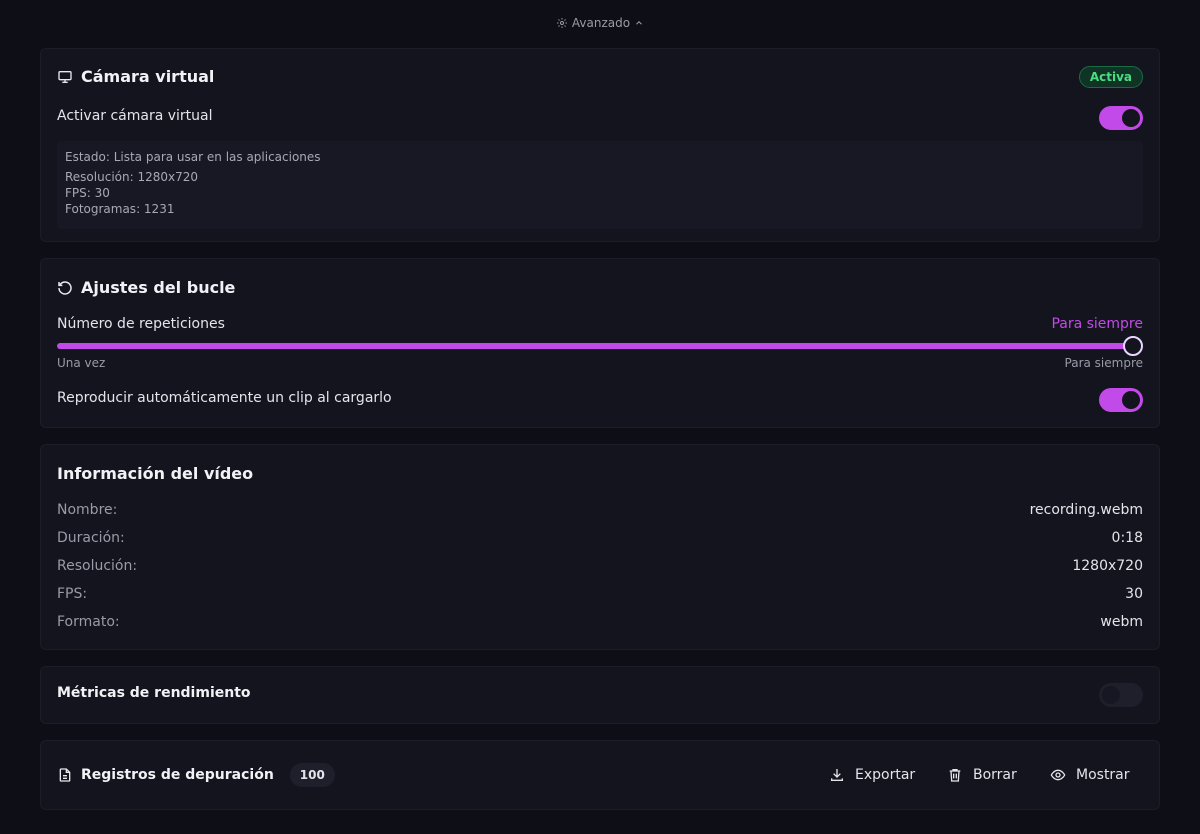 The width and height of the screenshot is (1200, 834). Describe the element at coordinates (600, 594) in the screenshot. I see `info-row-fps: FPS: 30` at that location.